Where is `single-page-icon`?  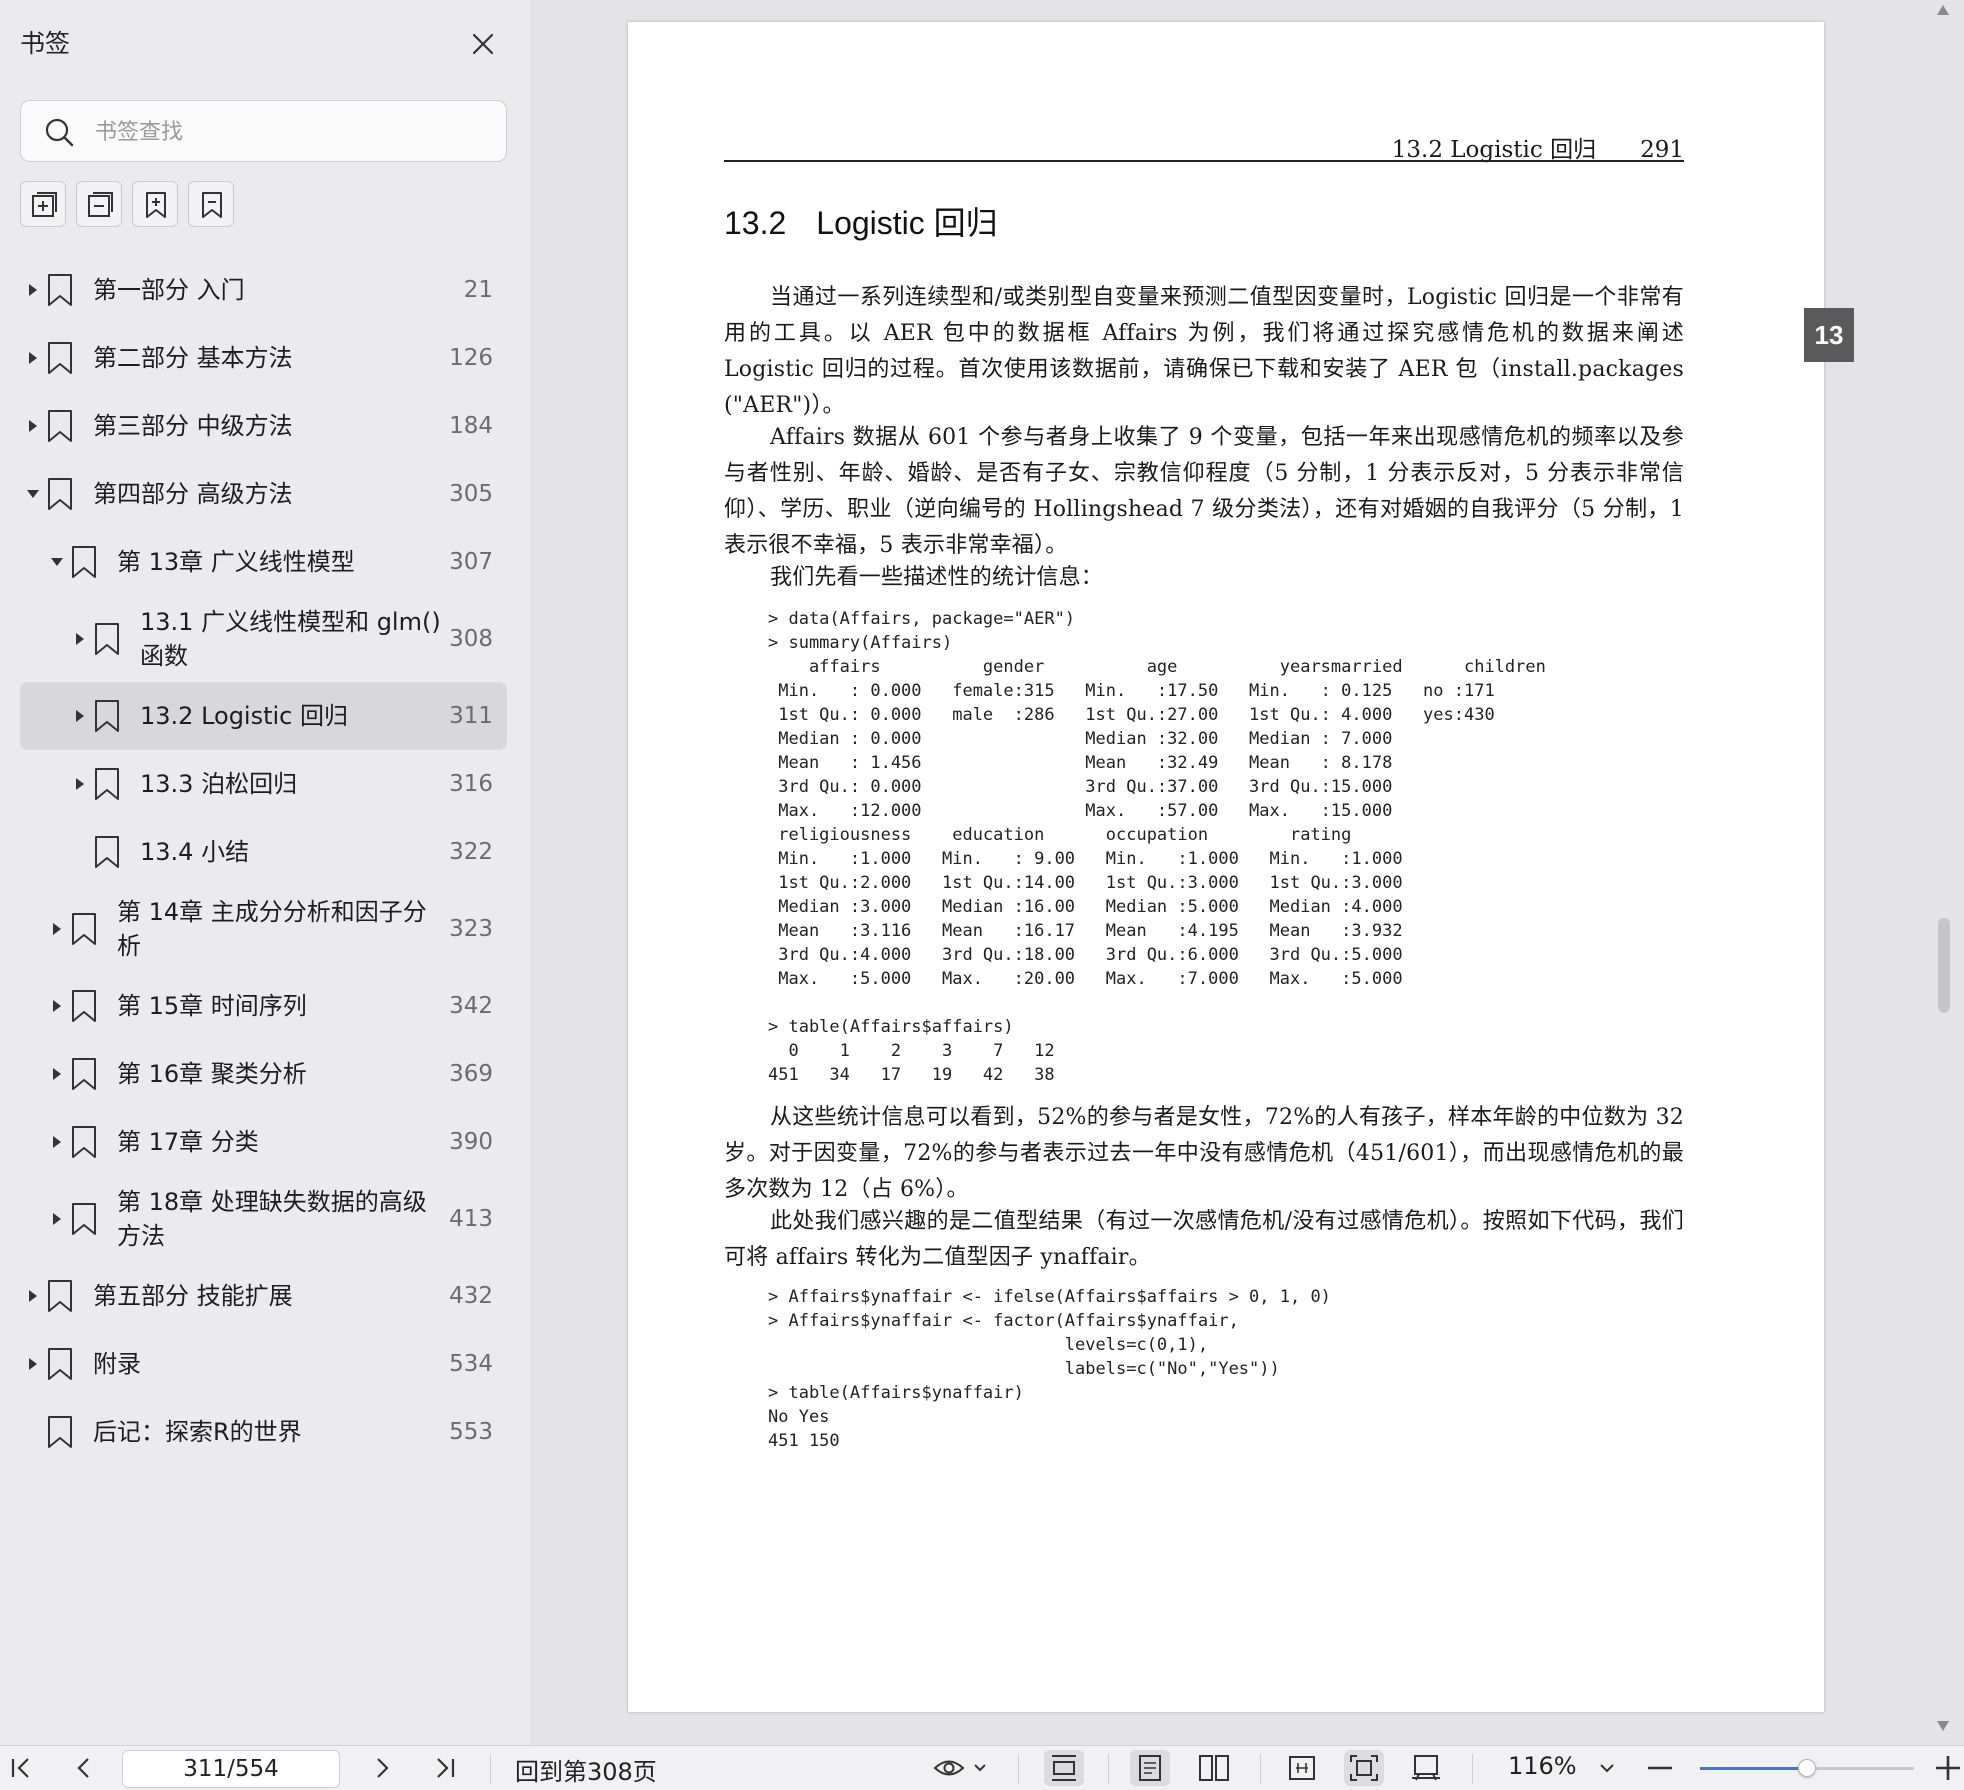 single-page-icon is located at coordinates (1150, 1768).